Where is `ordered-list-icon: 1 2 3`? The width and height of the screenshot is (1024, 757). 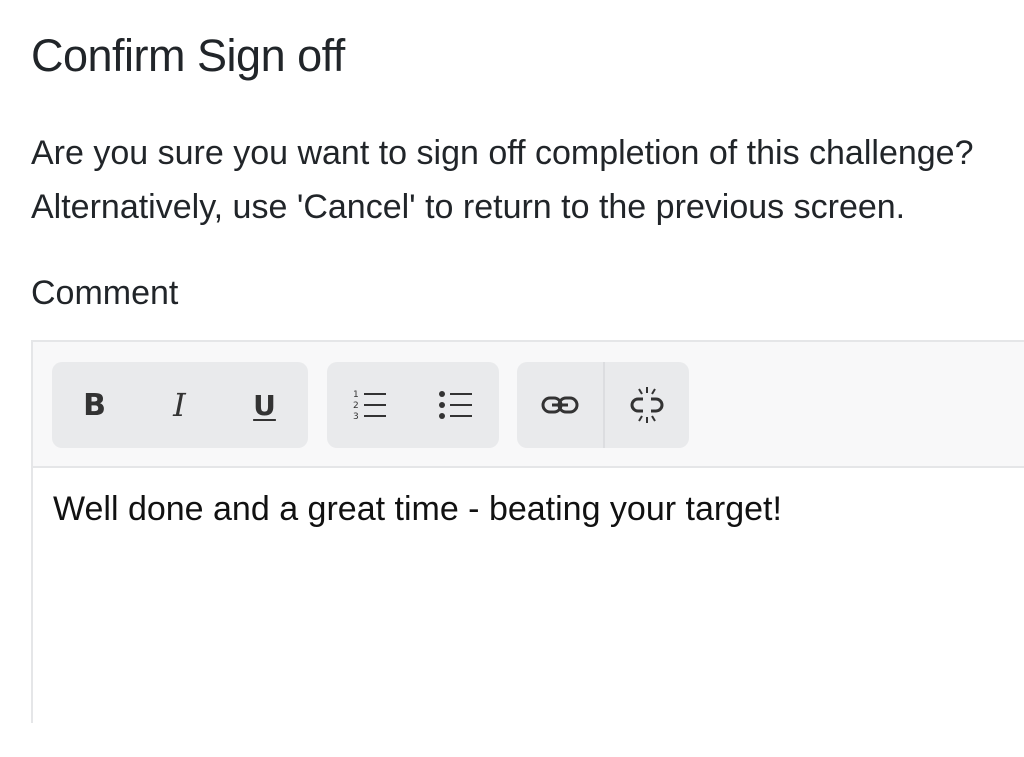
ordered-list-icon: 1 2 3 is located at coordinates (369, 406).